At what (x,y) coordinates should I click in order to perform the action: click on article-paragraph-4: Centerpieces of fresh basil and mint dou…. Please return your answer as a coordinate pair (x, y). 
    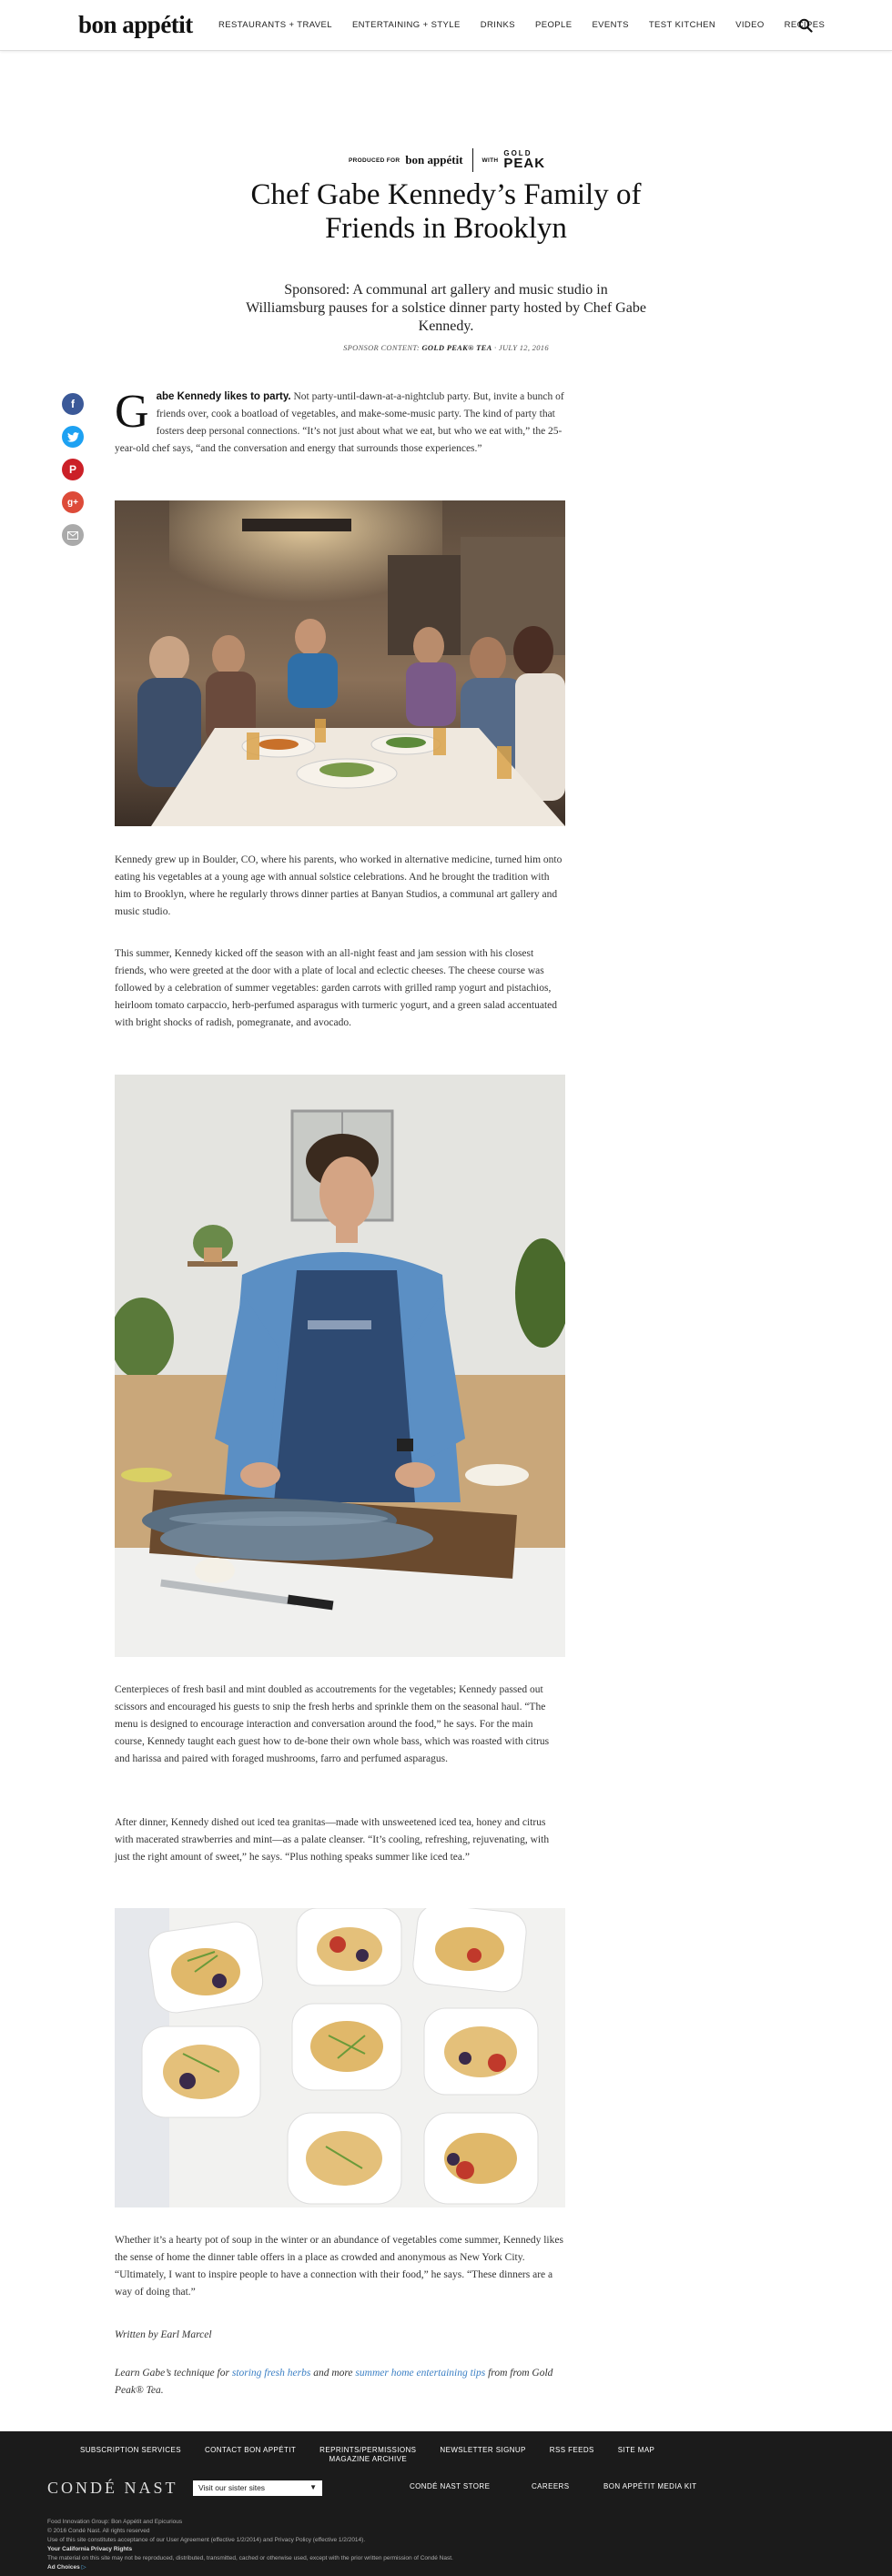
    Looking at the image, I should click on (332, 1724).